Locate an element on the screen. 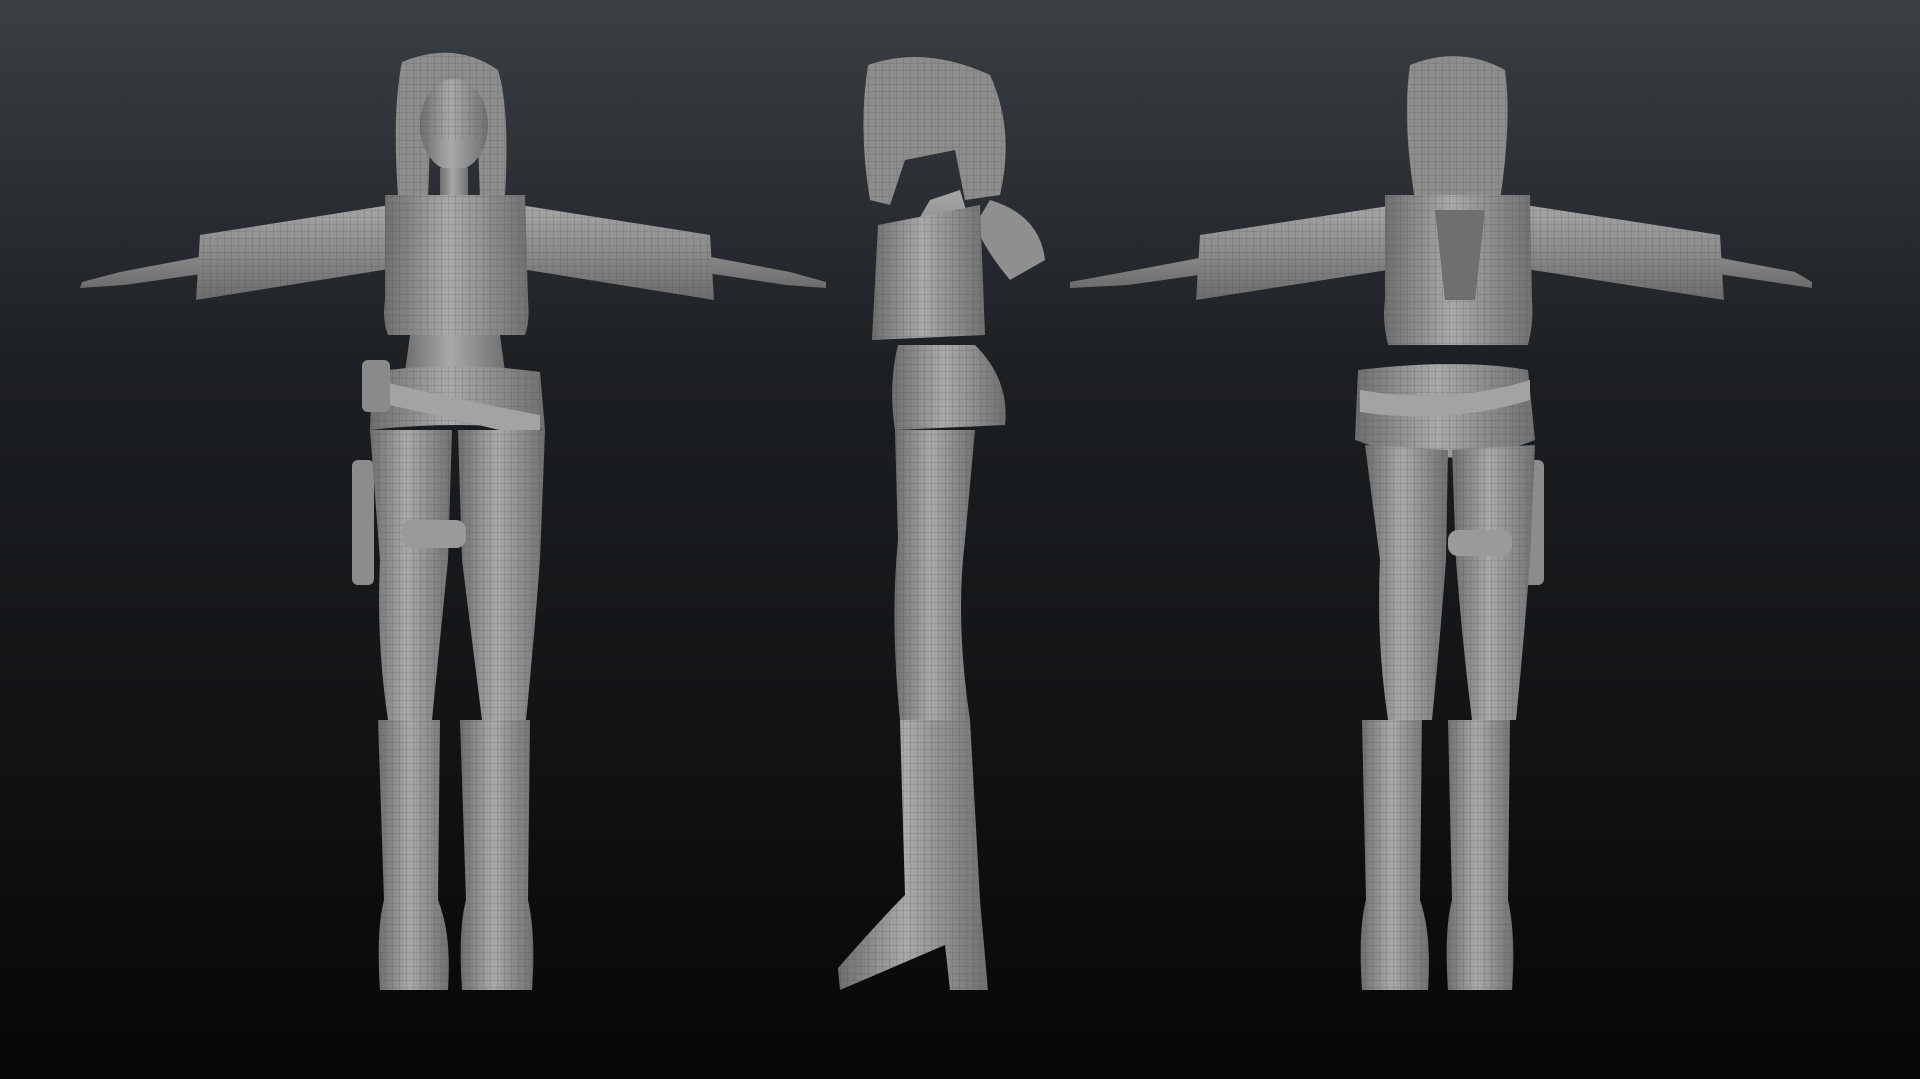  front-holster is located at coordinates (363, 522).